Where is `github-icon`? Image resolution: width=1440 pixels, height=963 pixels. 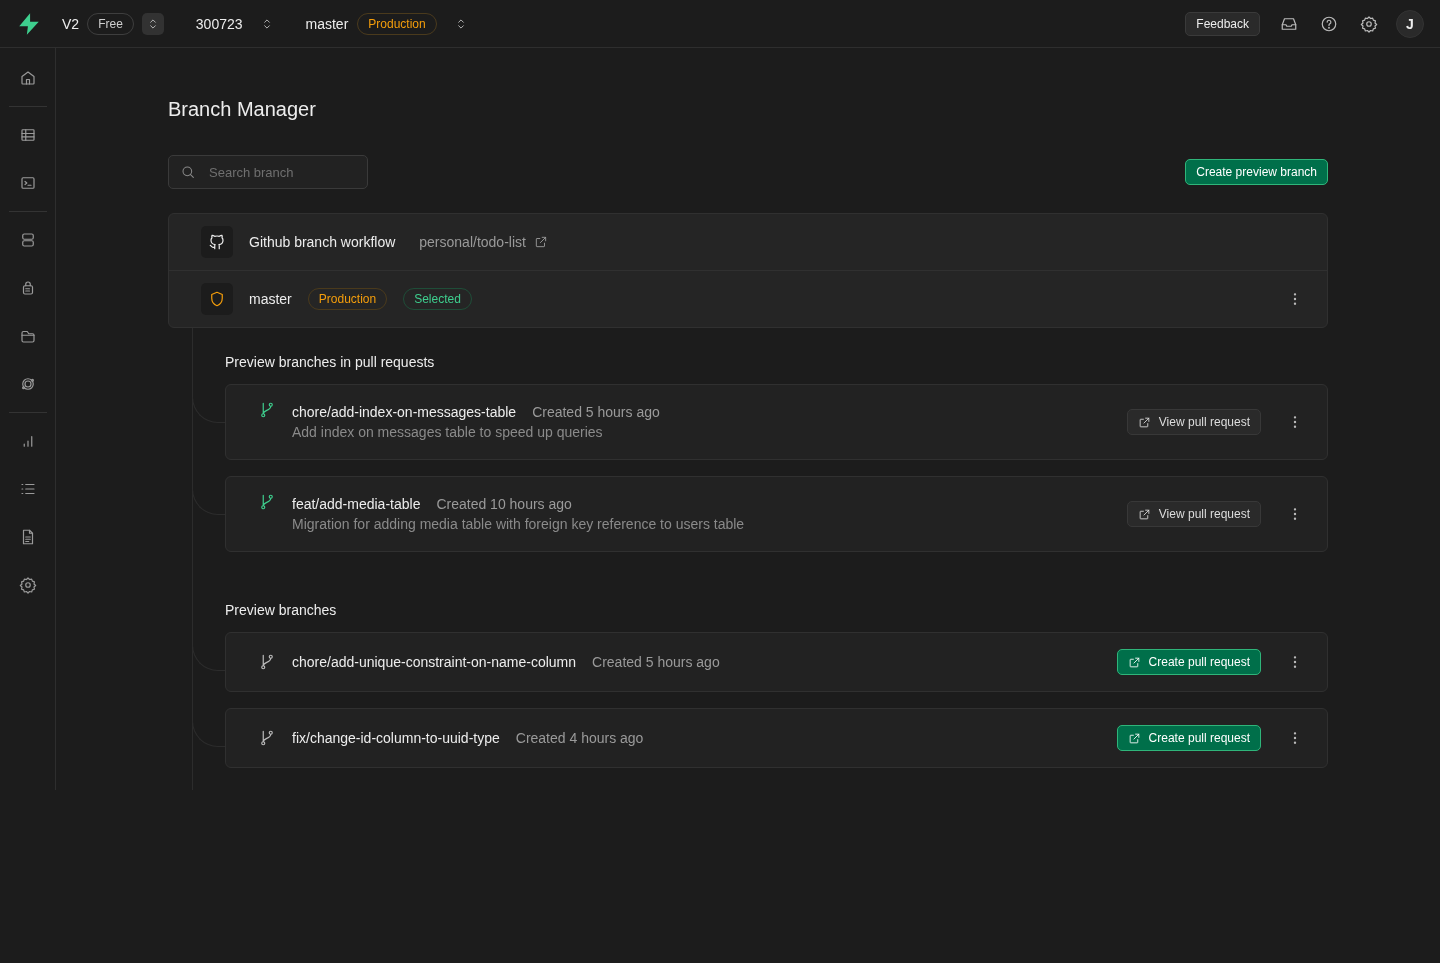 github-icon is located at coordinates (217, 242).